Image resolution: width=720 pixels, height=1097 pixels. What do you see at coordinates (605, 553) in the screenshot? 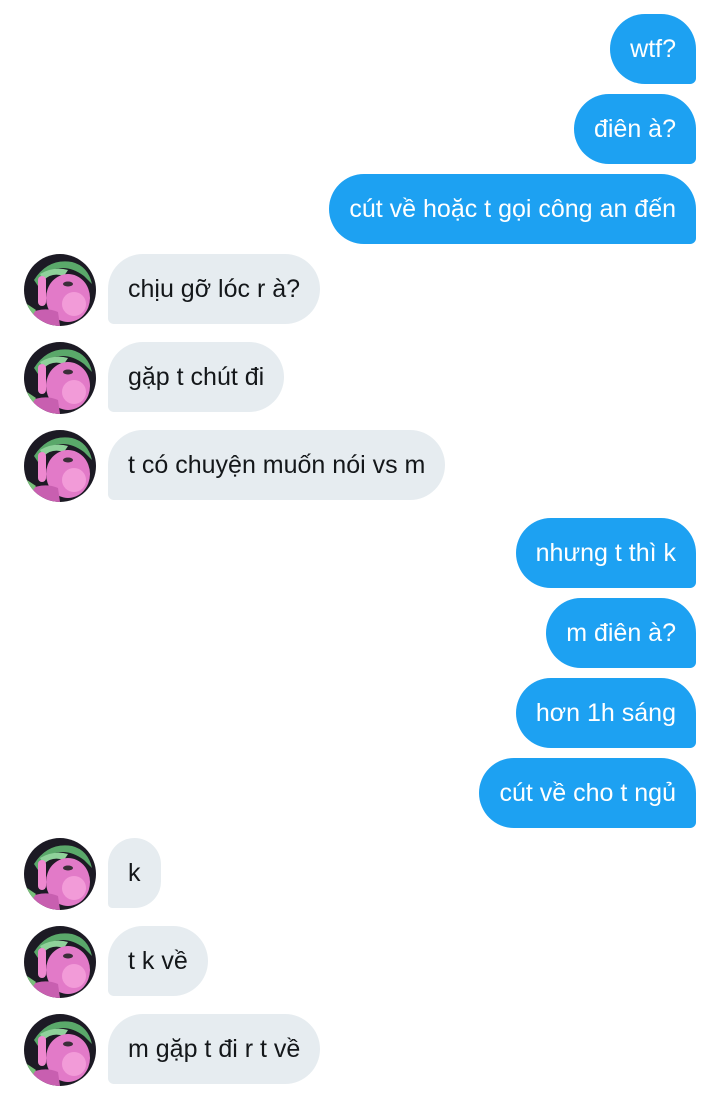
I see `message-bubble-outgoing: nhưng t thì k` at bounding box center [605, 553].